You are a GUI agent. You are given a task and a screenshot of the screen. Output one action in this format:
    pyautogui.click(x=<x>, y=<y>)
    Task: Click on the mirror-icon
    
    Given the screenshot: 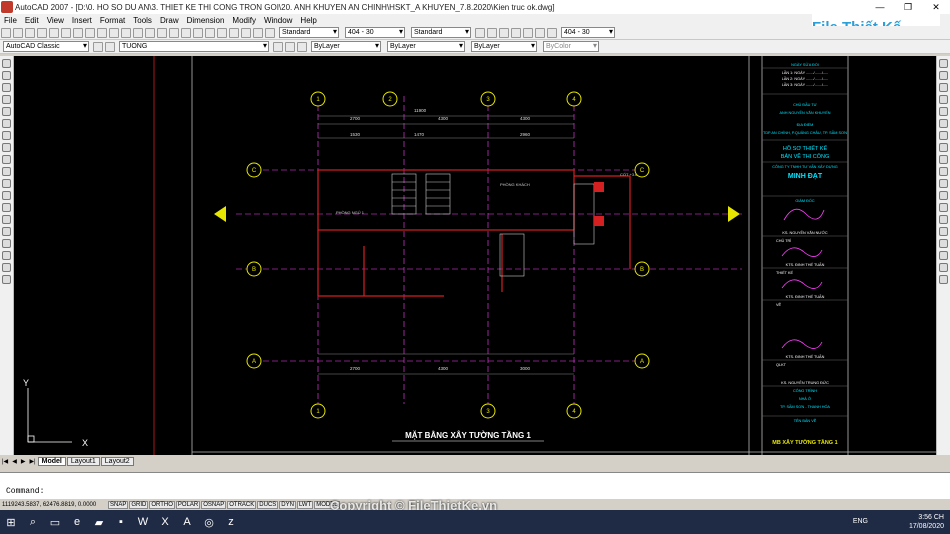 What is the action you would take?
    pyautogui.click(x=943, y=87)
    